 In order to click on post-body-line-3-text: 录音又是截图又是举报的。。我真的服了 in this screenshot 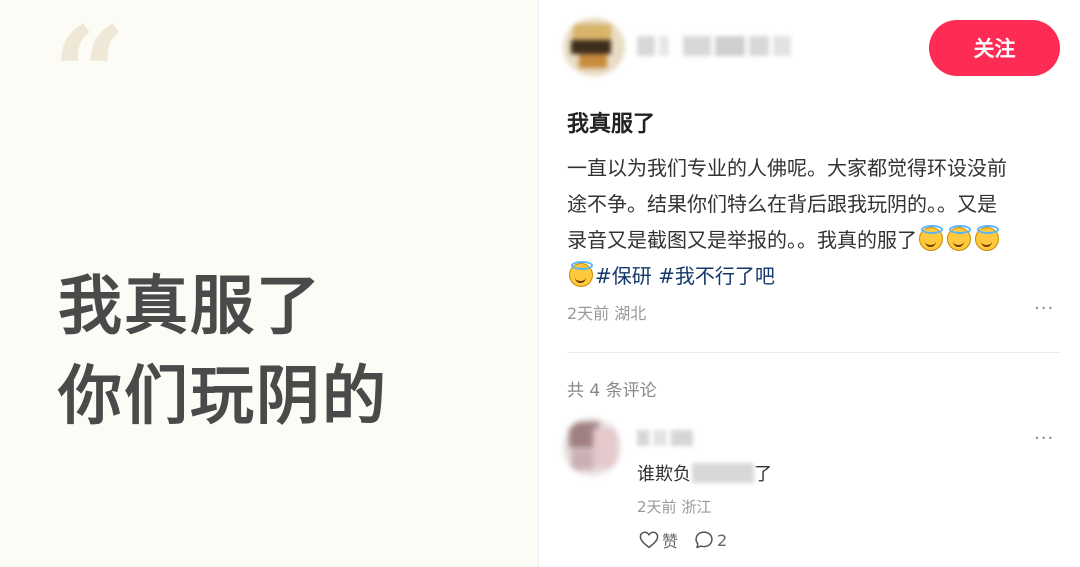, I will do `click(742, 240)`.